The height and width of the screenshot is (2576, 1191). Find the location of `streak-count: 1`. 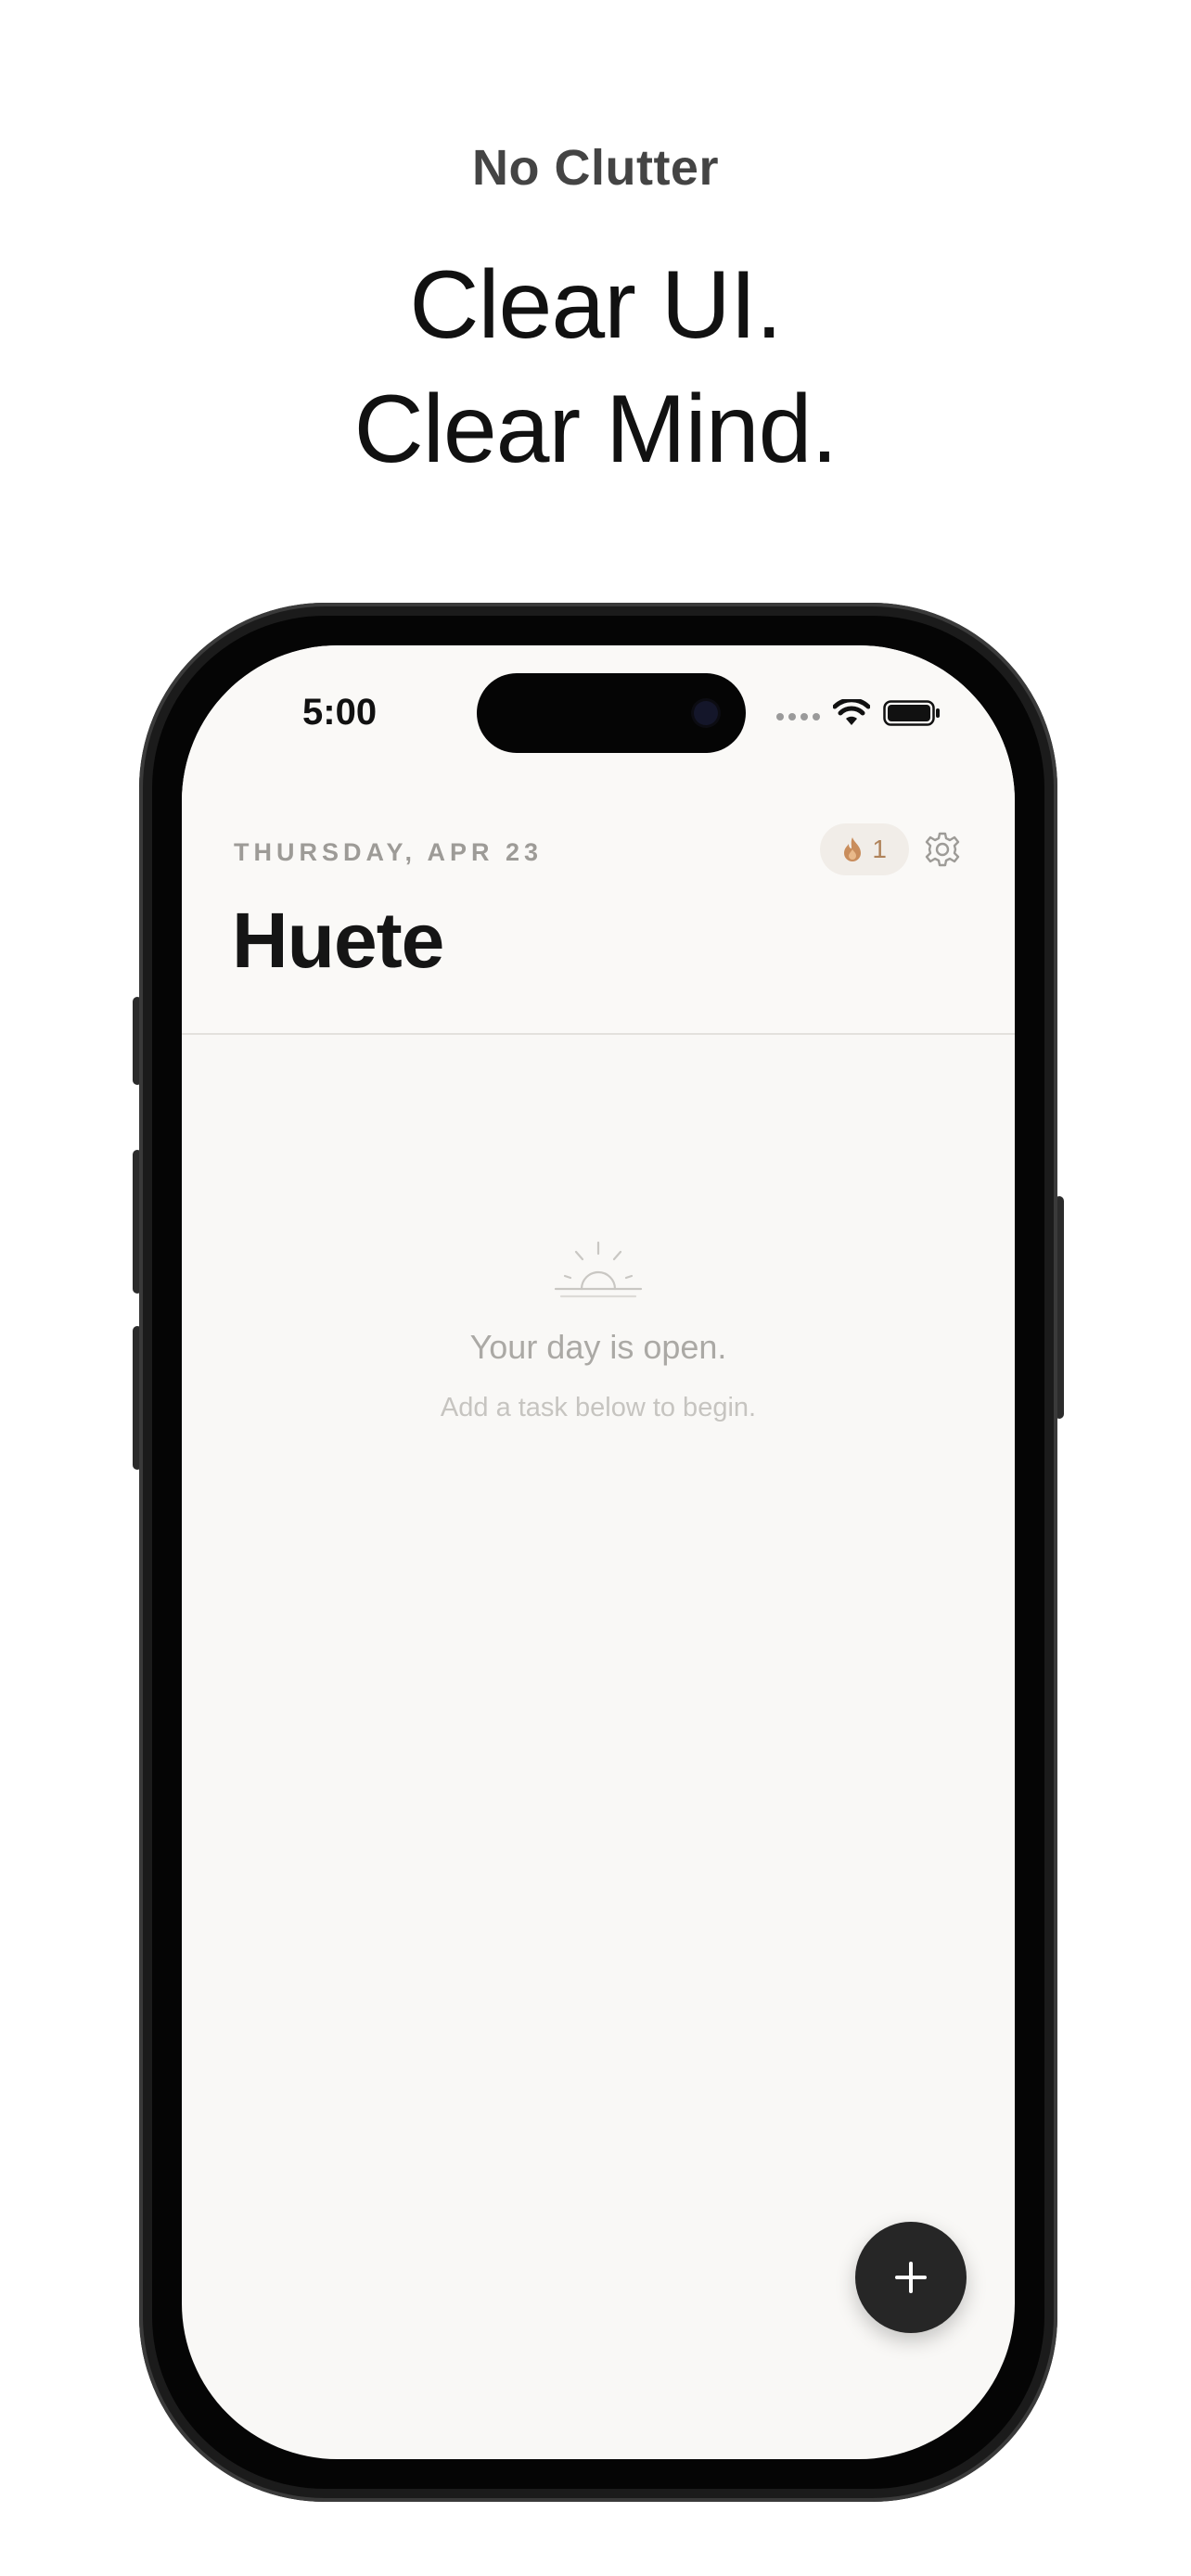

streak-count: 1 is located at coordinates (879, 849).